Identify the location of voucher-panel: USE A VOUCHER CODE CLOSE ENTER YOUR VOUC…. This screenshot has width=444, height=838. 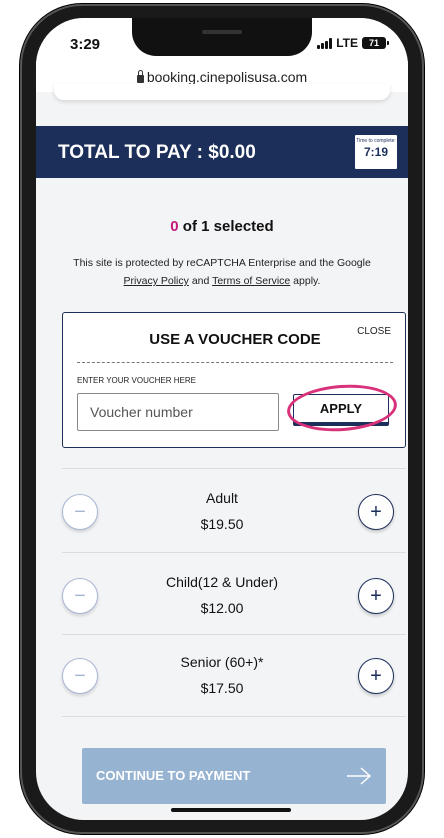
(234, 380).